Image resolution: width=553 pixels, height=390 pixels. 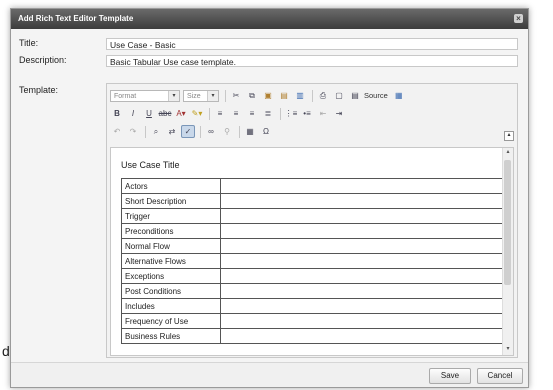 What do you see at coordinates (268, 113) in the screenshot?
I see `justify-icon: ≣` at bounding box center [268, 113].